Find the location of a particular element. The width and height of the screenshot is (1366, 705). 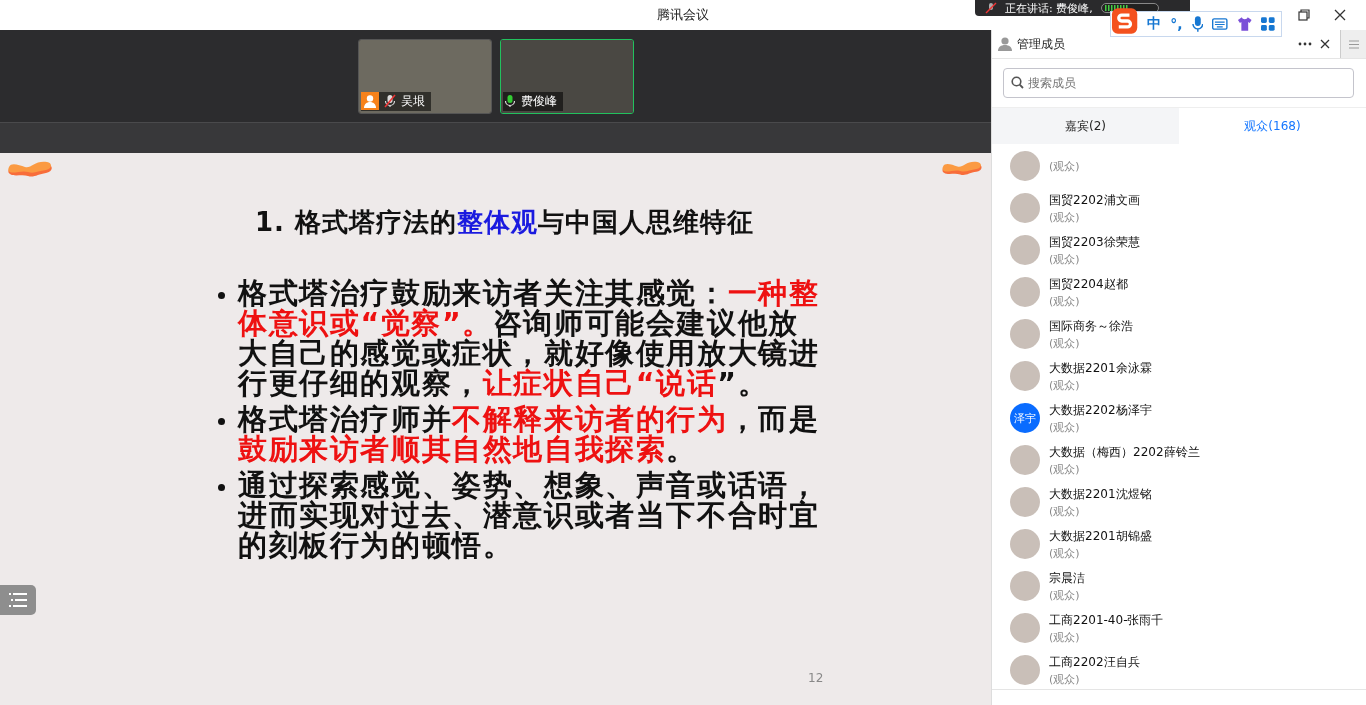

list-icon is located at coordinates (18, 600).